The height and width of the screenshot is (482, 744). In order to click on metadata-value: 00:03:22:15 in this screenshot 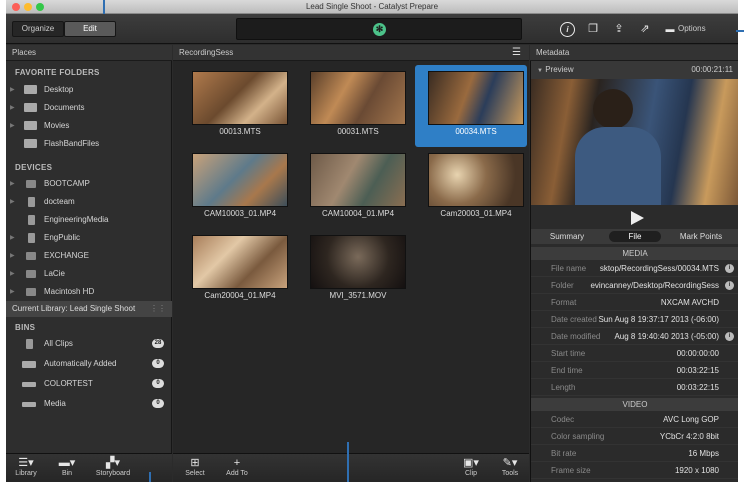, I will do `click(697, 387)`.